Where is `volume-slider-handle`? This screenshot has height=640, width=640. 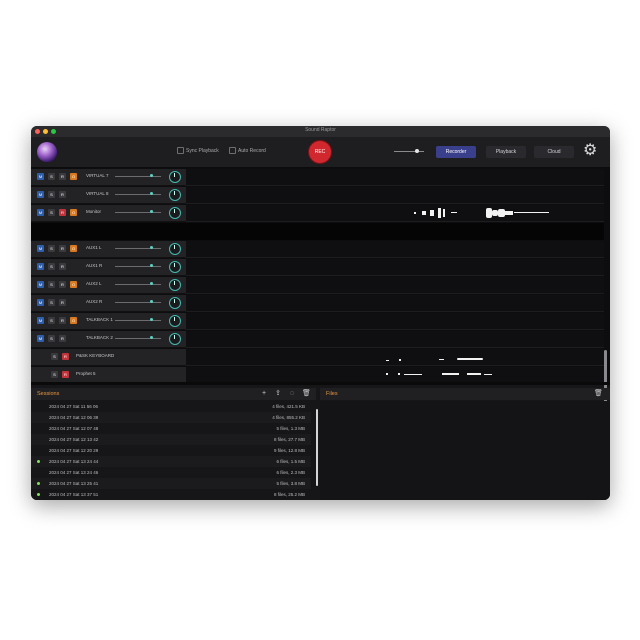 volume-slider-handle is located at coordinates (417, 151).